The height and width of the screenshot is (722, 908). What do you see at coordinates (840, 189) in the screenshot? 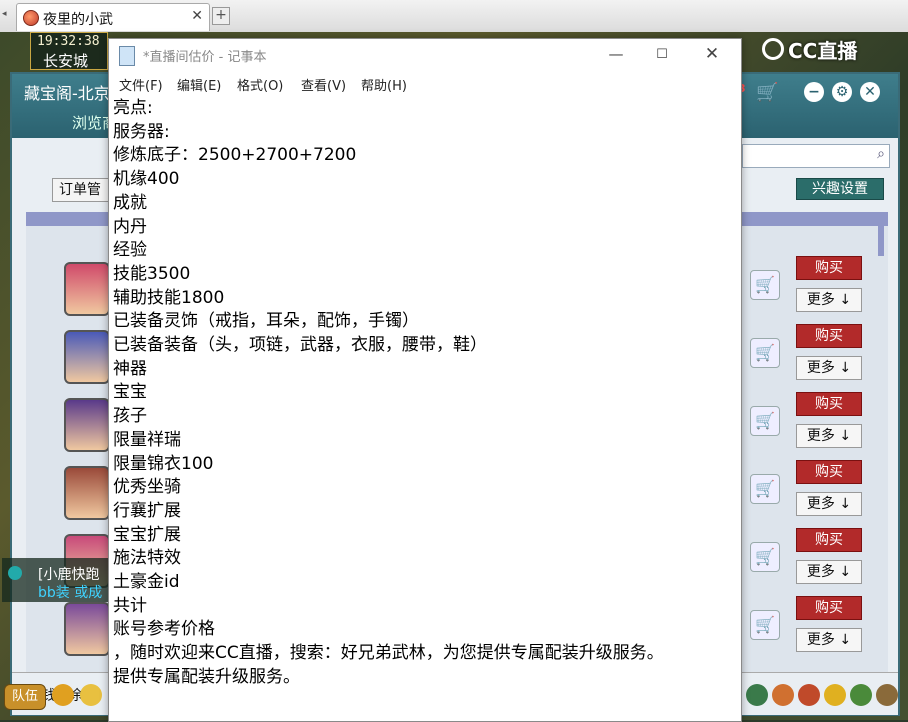
I see `interest-settings-button: 兴趣设置` at bounding box center [840, 189].